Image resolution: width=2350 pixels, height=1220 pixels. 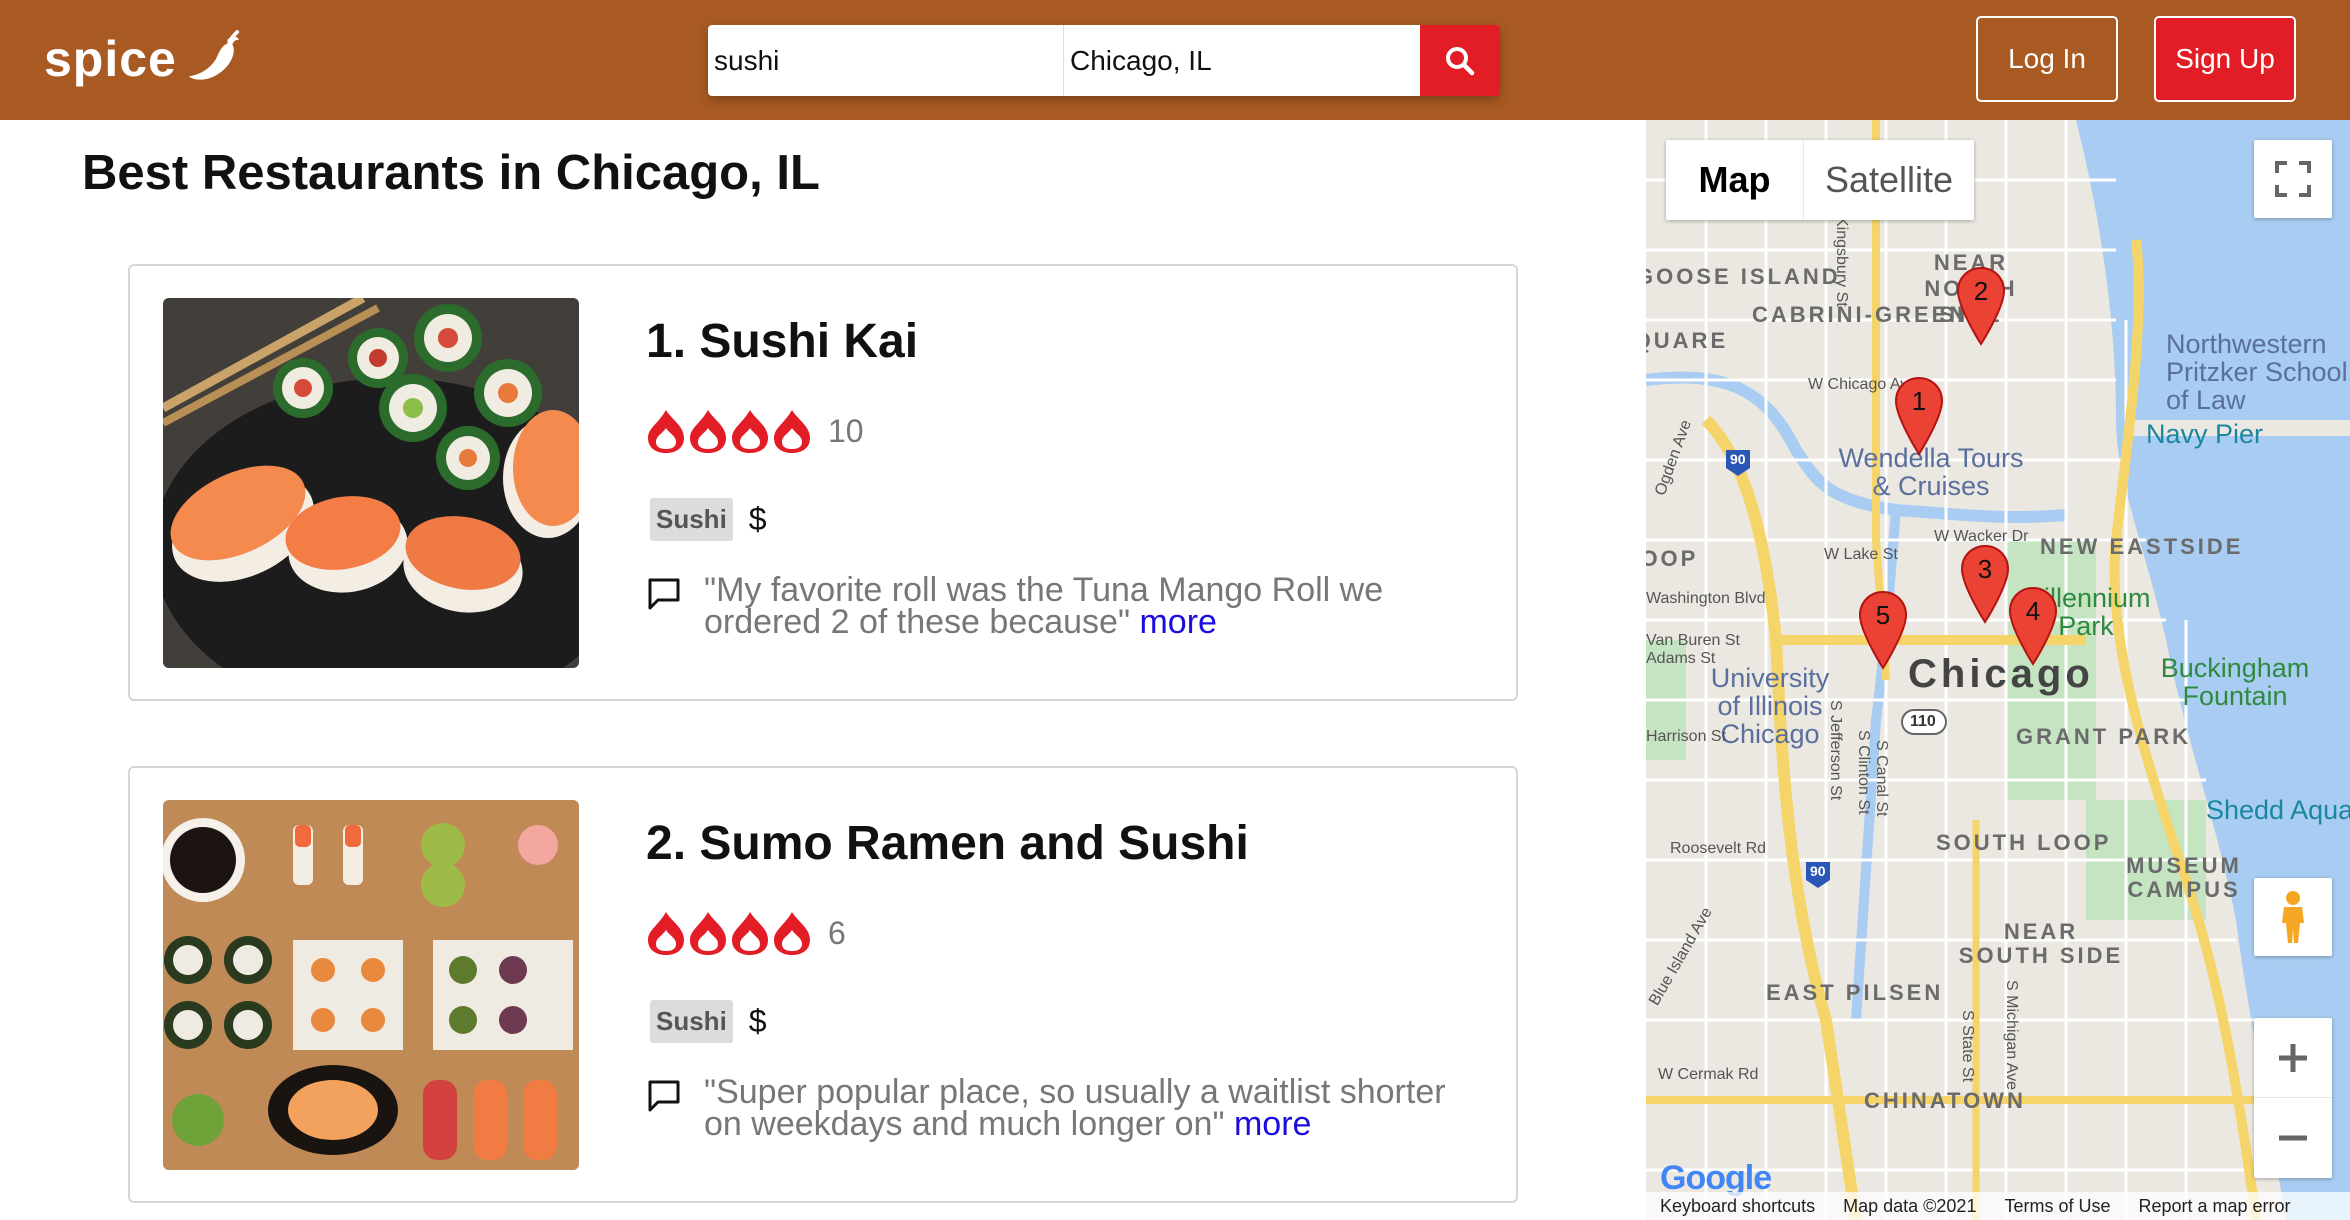 I want to click on map-marker: 2, so click(x=1981, y=306).